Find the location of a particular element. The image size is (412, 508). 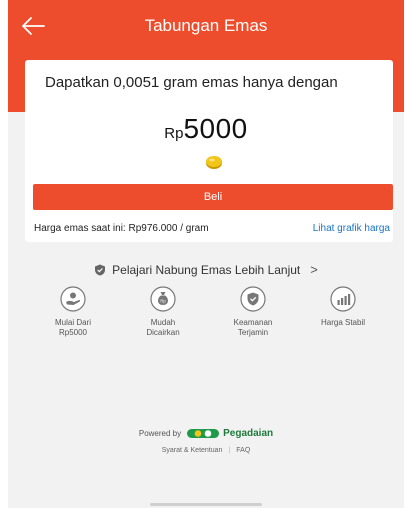

price-display: Rp5000 is located at coordinates (206, 129).